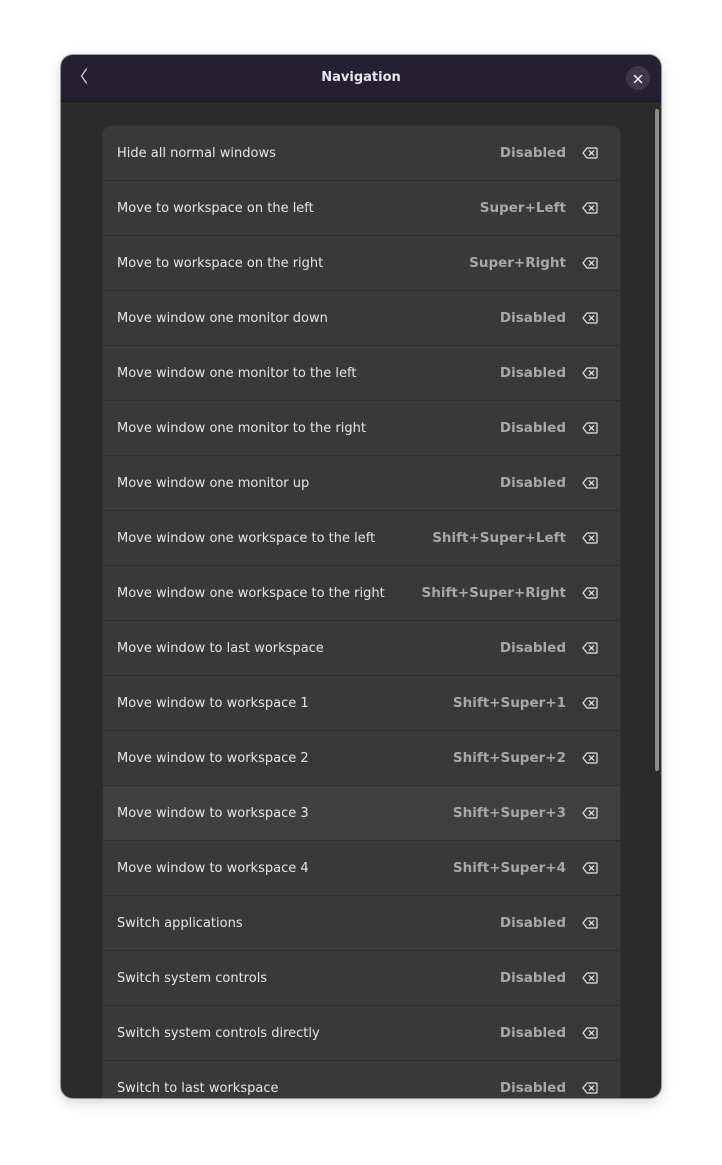 Image resolution: width=722 pixels, height=1165 pixels. I want to click on shortcut-row: Move window to workspace 4 Shift+Super+4, so click(361, 868).